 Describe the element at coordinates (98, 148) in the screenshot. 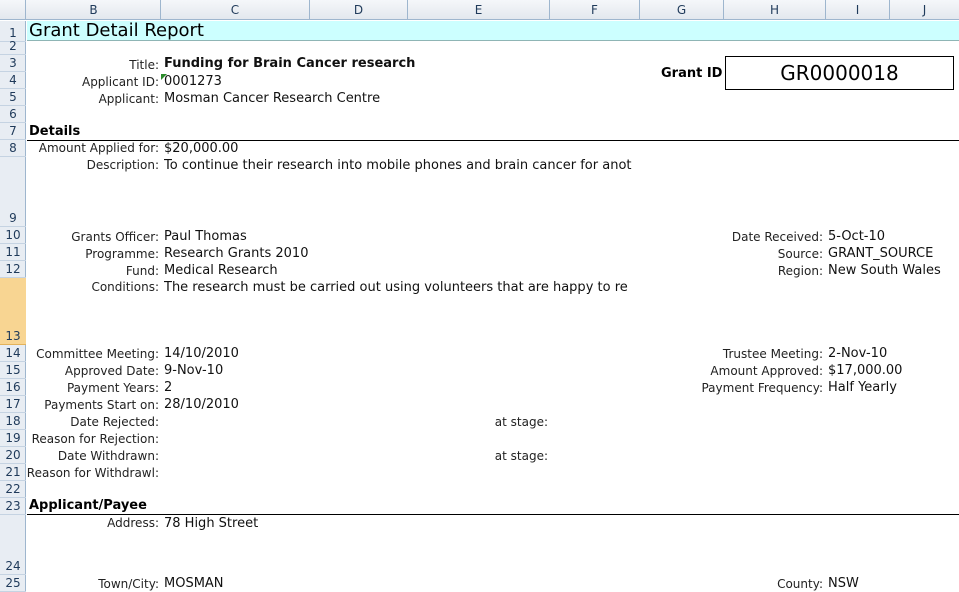

I see `amount-applied-label: Amount Applied for:` at that location.